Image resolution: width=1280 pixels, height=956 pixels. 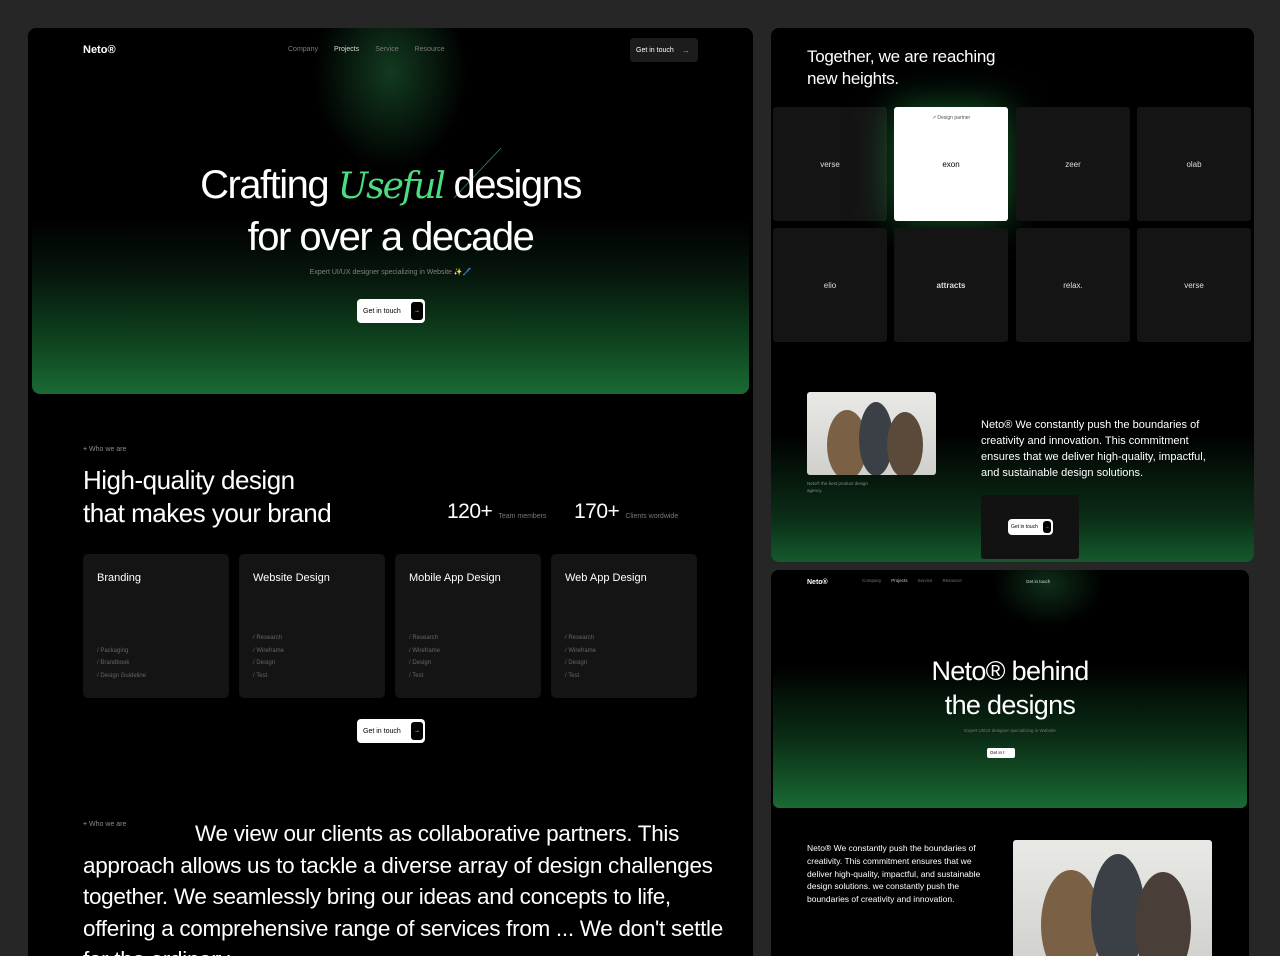 I want to click on partner-logo-verse: verse, so click(x=830, y=164).